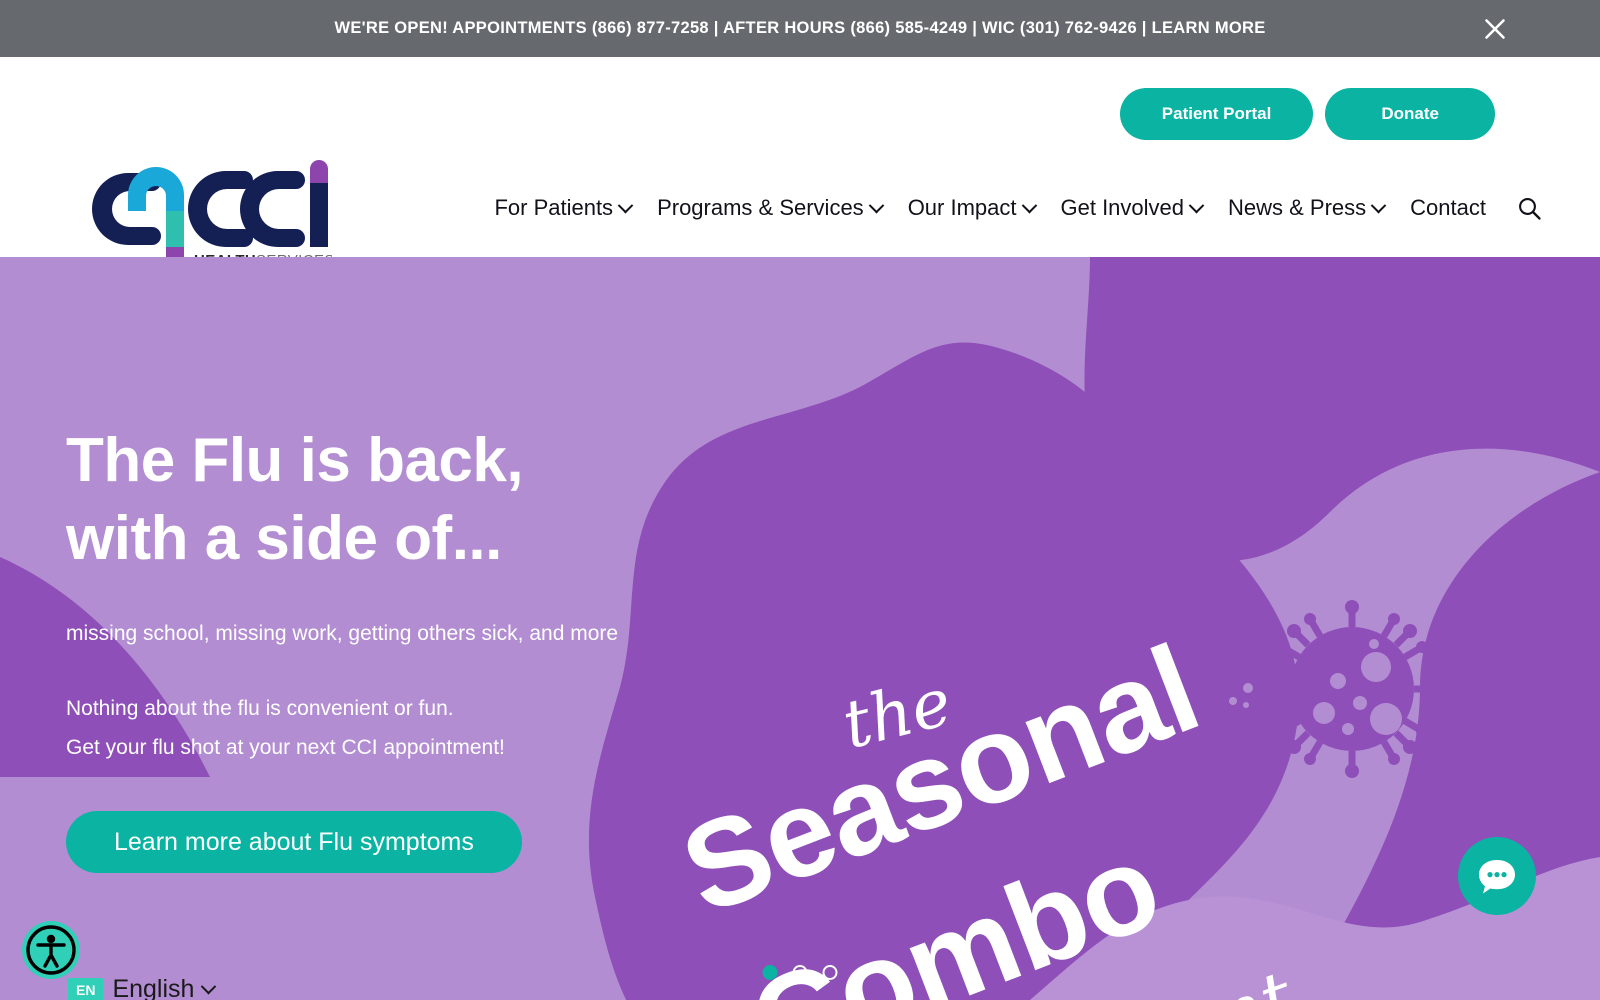 This screenshot has width=1600, height=1000. What do you see at coordinates (1122, 207) in the screenshot?
I see `nav-label: Get Involved` at bounding box center [1122, 207].